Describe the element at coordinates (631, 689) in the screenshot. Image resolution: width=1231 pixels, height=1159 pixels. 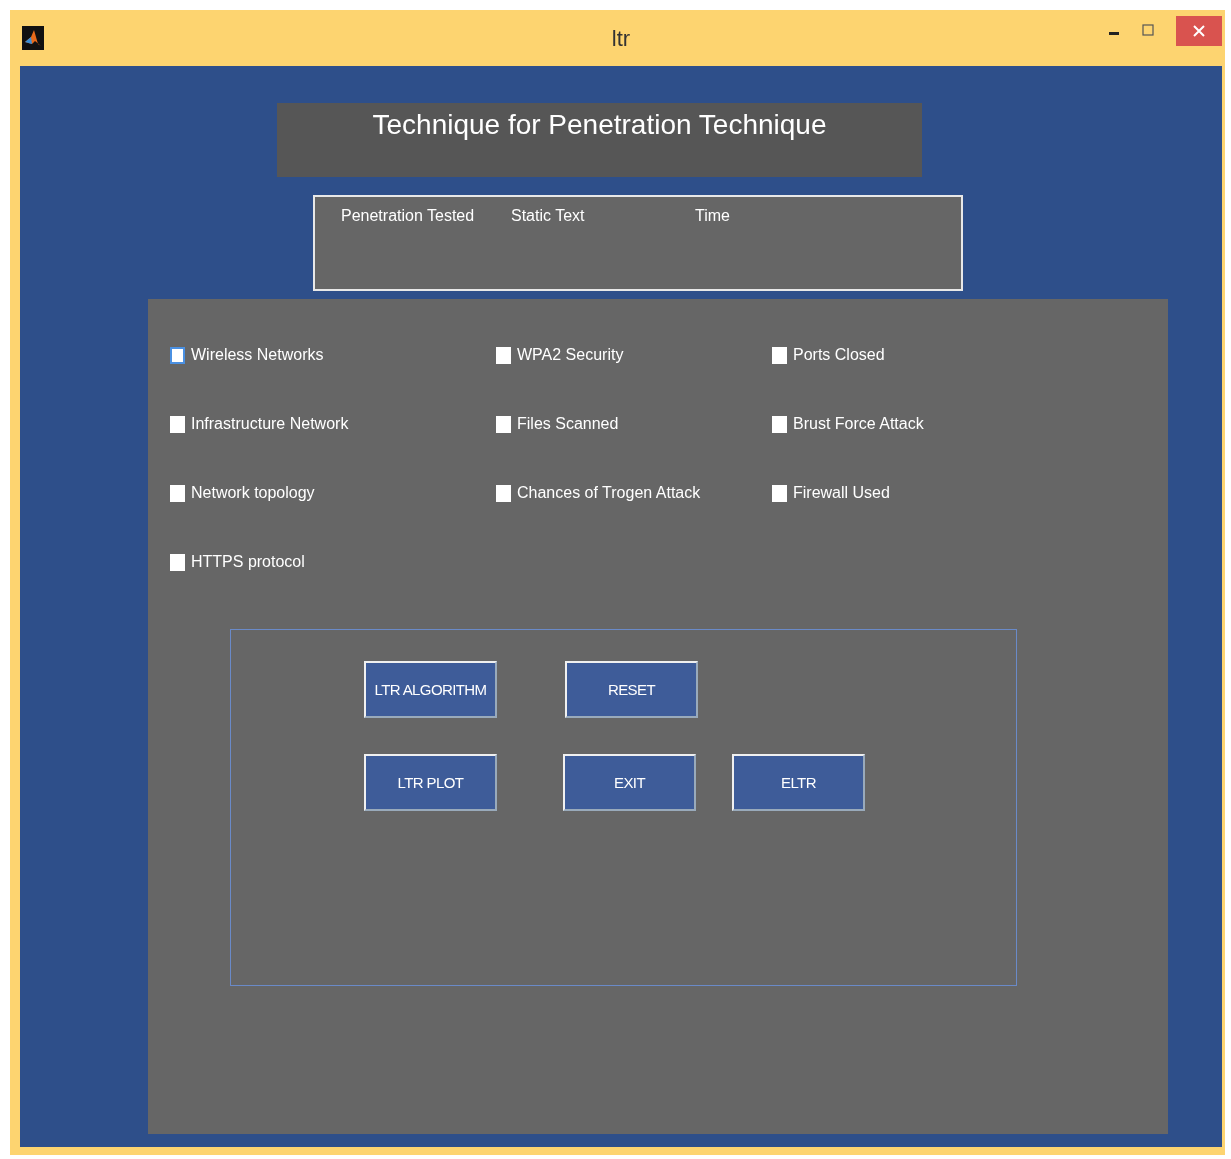
I see `action-button: RESET` at that location.